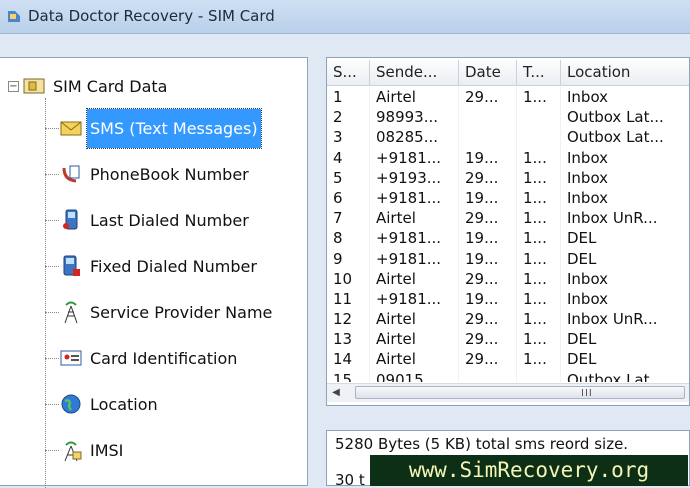 This screenshot has width=690, height=488. I want to click on tree-item-service-provider: Service Provider Name, so click(160, 312).